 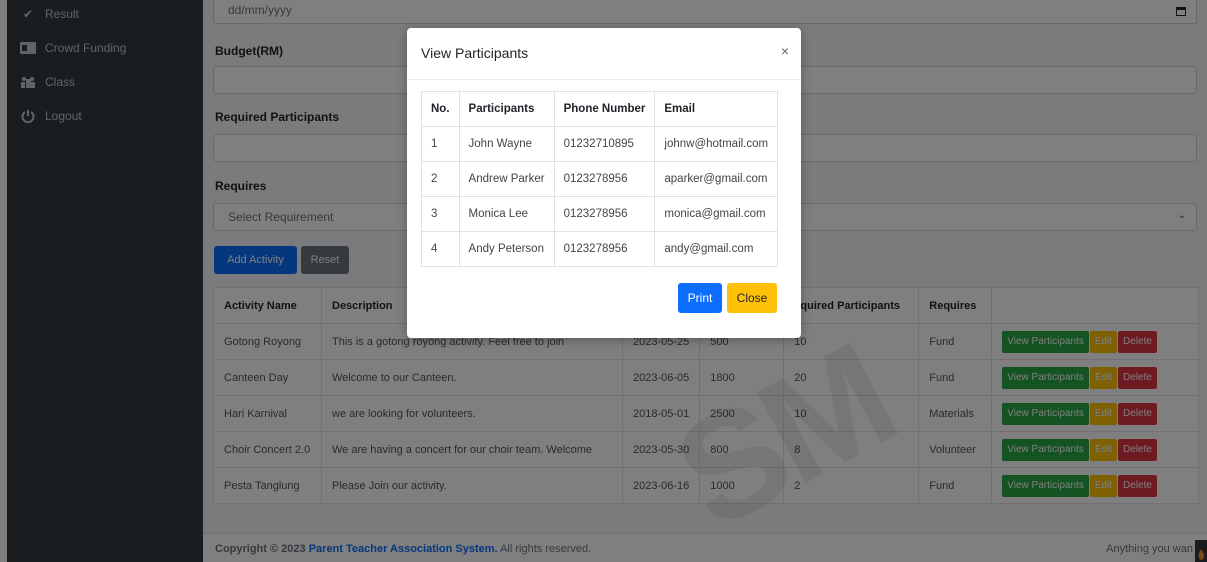 What do you see at coordinates (785, 51) in the screenshot?
I see `close-icon: ×` at bounding box center [785, 51].